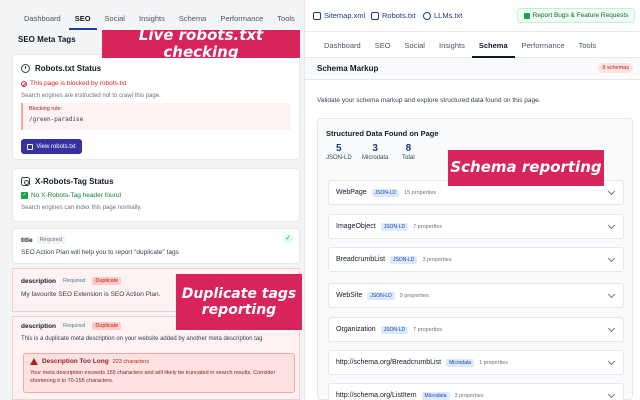 Image resolution: width=640 pixels, height=400 pixels. Describe the element at coordinates (415, 45) in the screenshot. I see `tab-social: Social` at that location.